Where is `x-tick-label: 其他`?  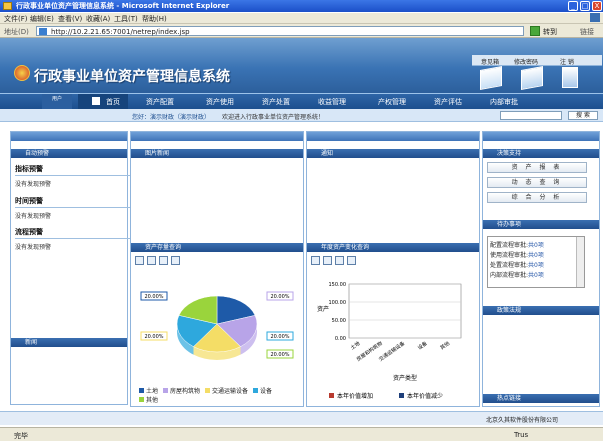 x-tick-label: 其他 is located at coordinates (445, 345).